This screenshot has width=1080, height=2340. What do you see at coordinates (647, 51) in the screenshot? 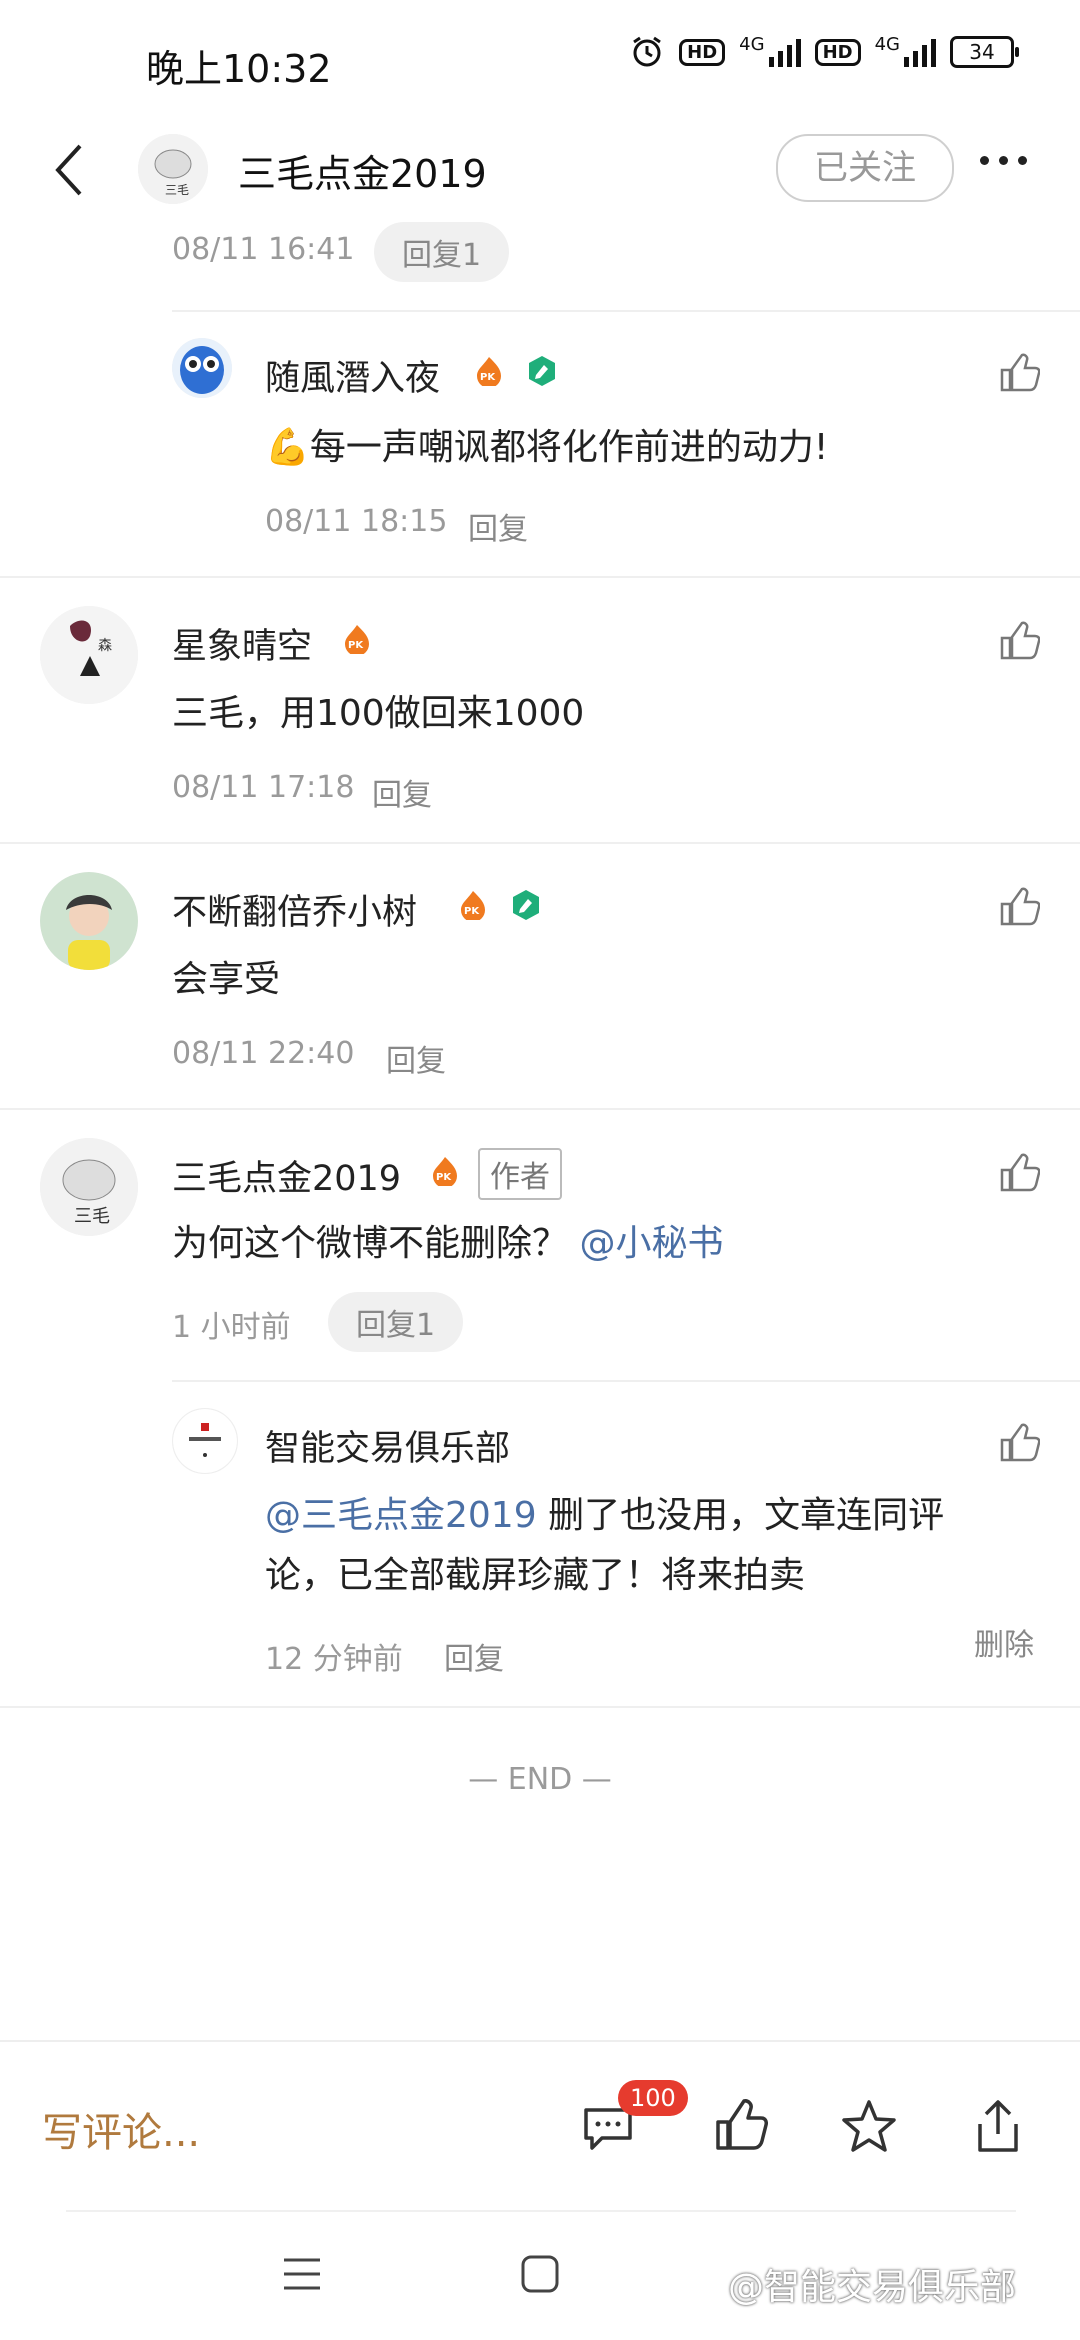
I see `alarm-icon` at bounding box center [647, 51].